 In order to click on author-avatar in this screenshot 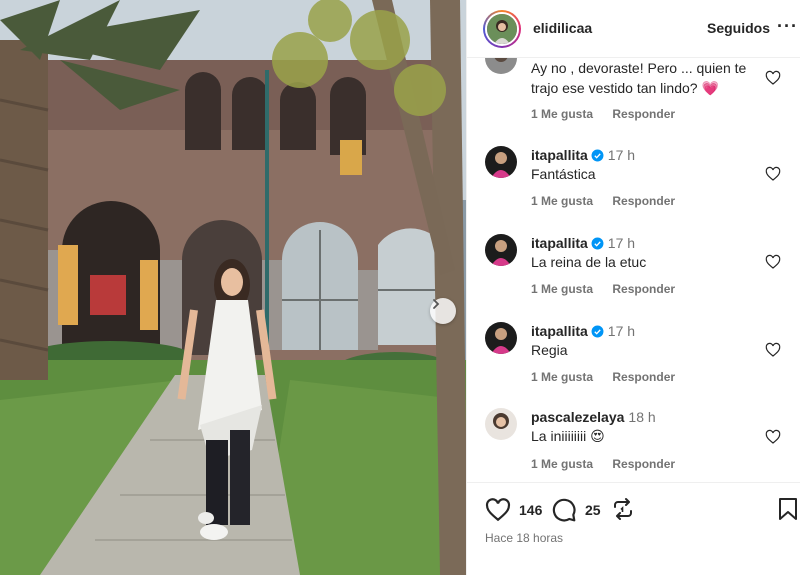, I will do `click(502, 29)`.